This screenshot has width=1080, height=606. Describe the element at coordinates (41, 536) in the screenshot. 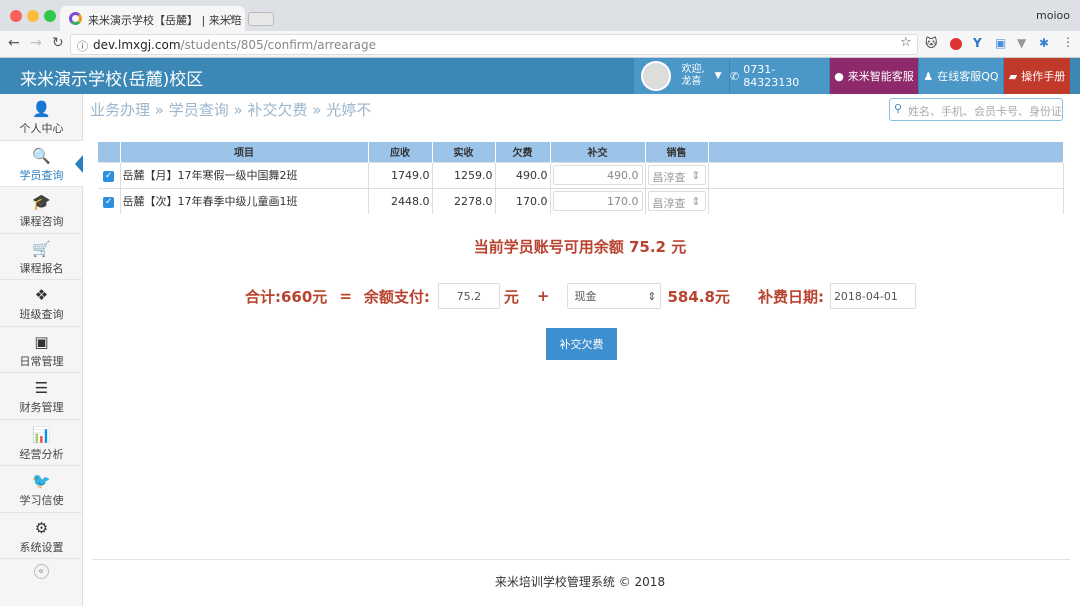

I see `sidebar-item-settings: ⚙ 系统设置` at that location.